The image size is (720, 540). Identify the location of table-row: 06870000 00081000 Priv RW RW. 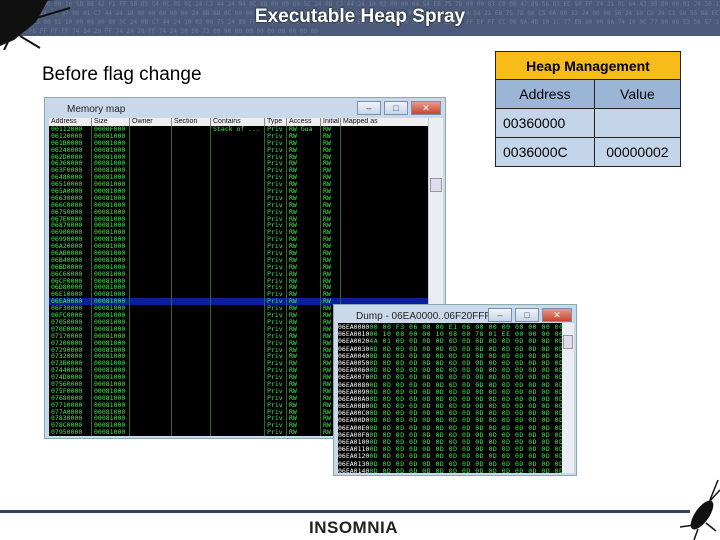
(239, 226).